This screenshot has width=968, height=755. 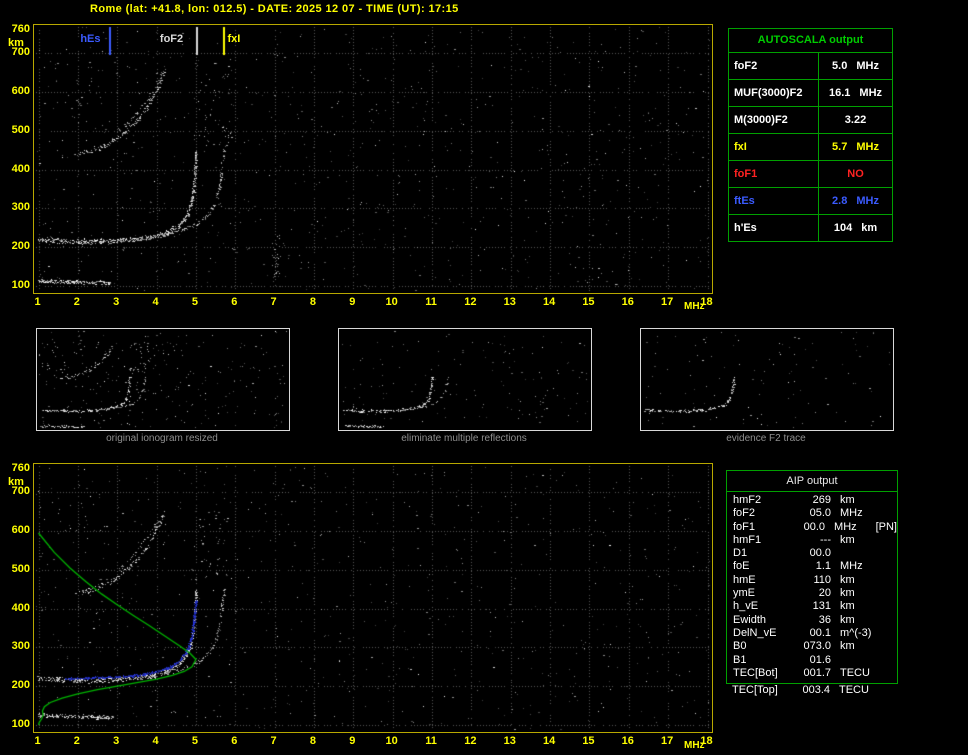 I want to click on parameter-name: h_vE, so click(x=746, y=606).